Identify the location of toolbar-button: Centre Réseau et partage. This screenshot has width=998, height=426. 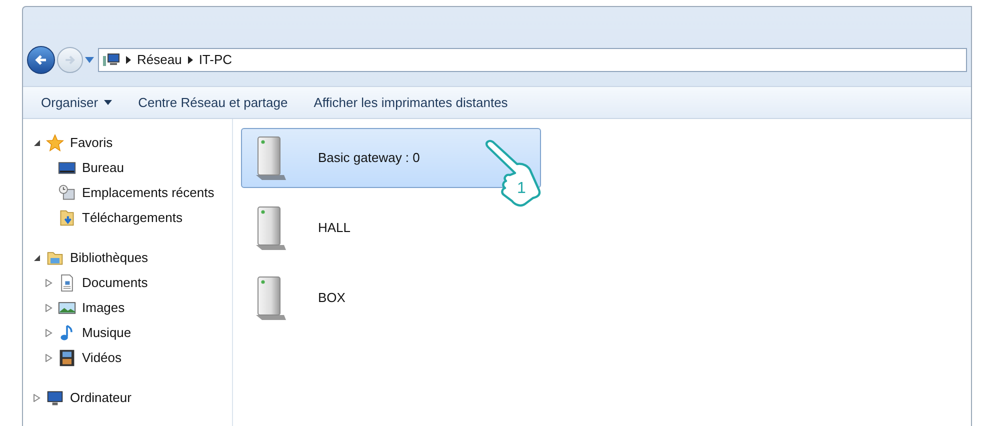
(213, 103).